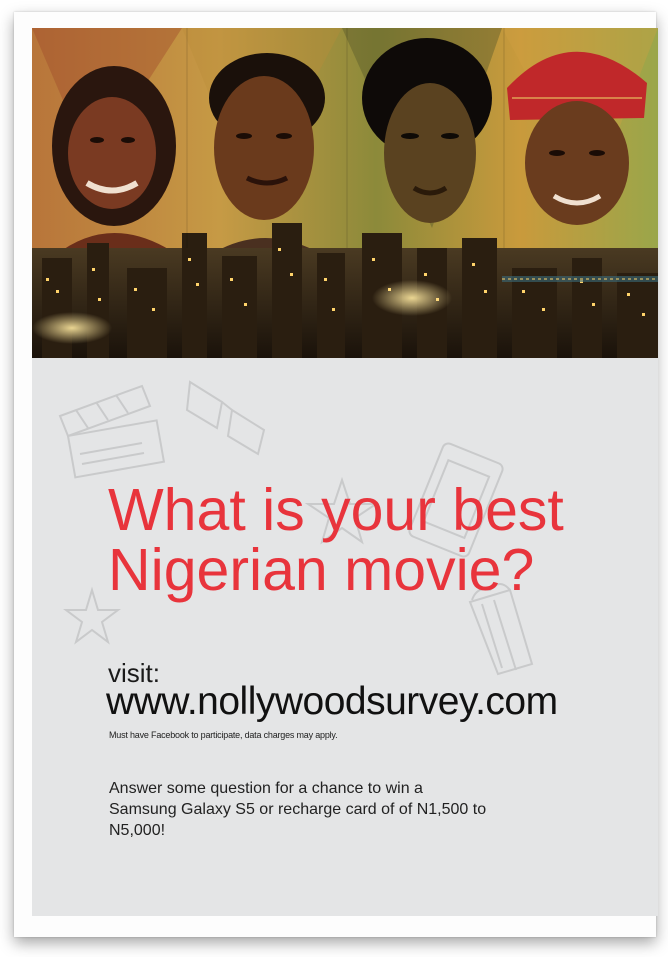  What do you see at coordinates (112, 431) in the screenshot?
I see `clapperboard-icon` at bounding box center [112, 431].